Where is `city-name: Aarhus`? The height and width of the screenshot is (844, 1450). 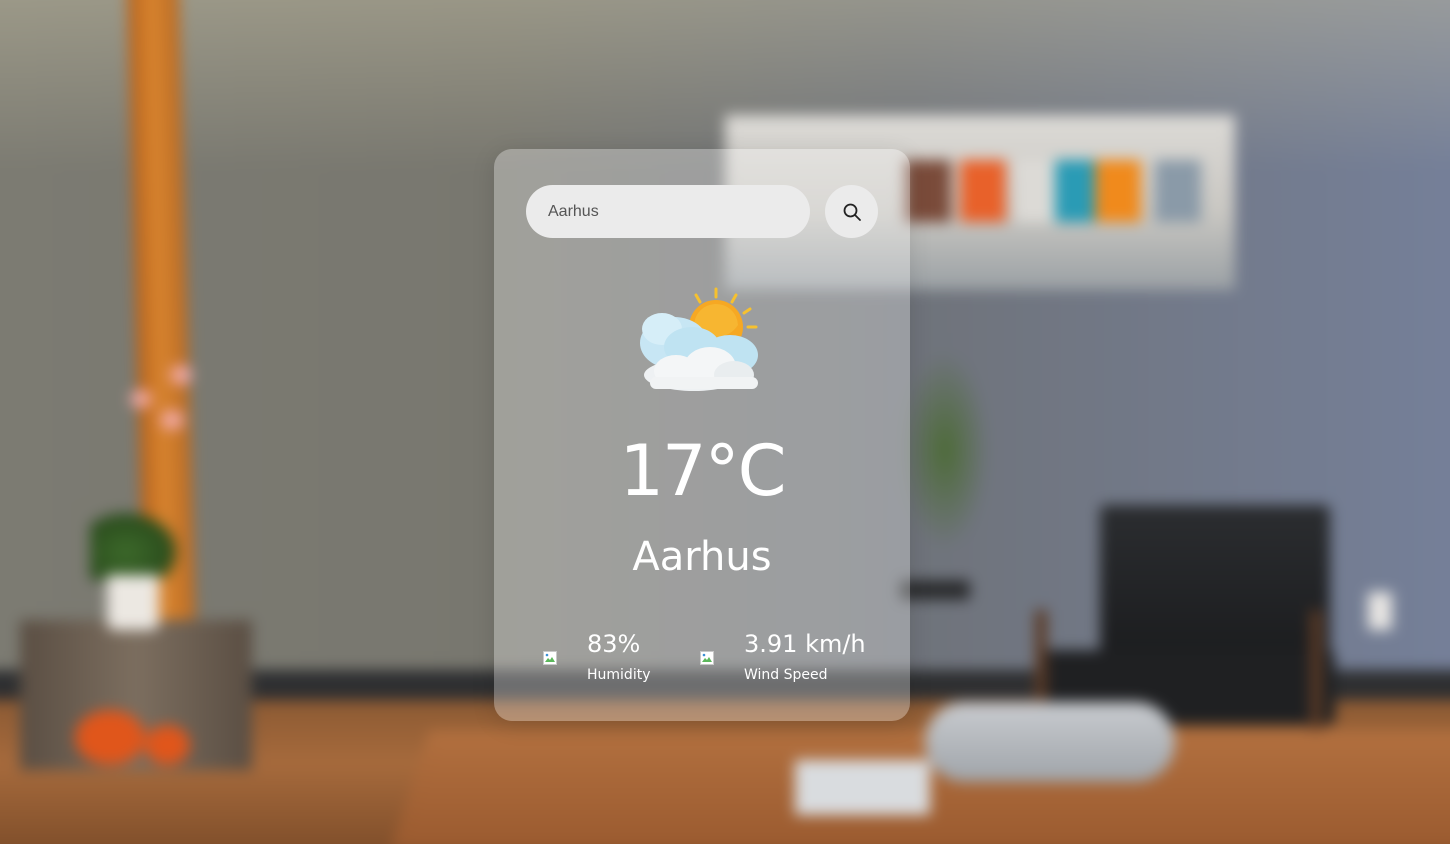 city-name: Aarhus is located at coordinates (702, 557).